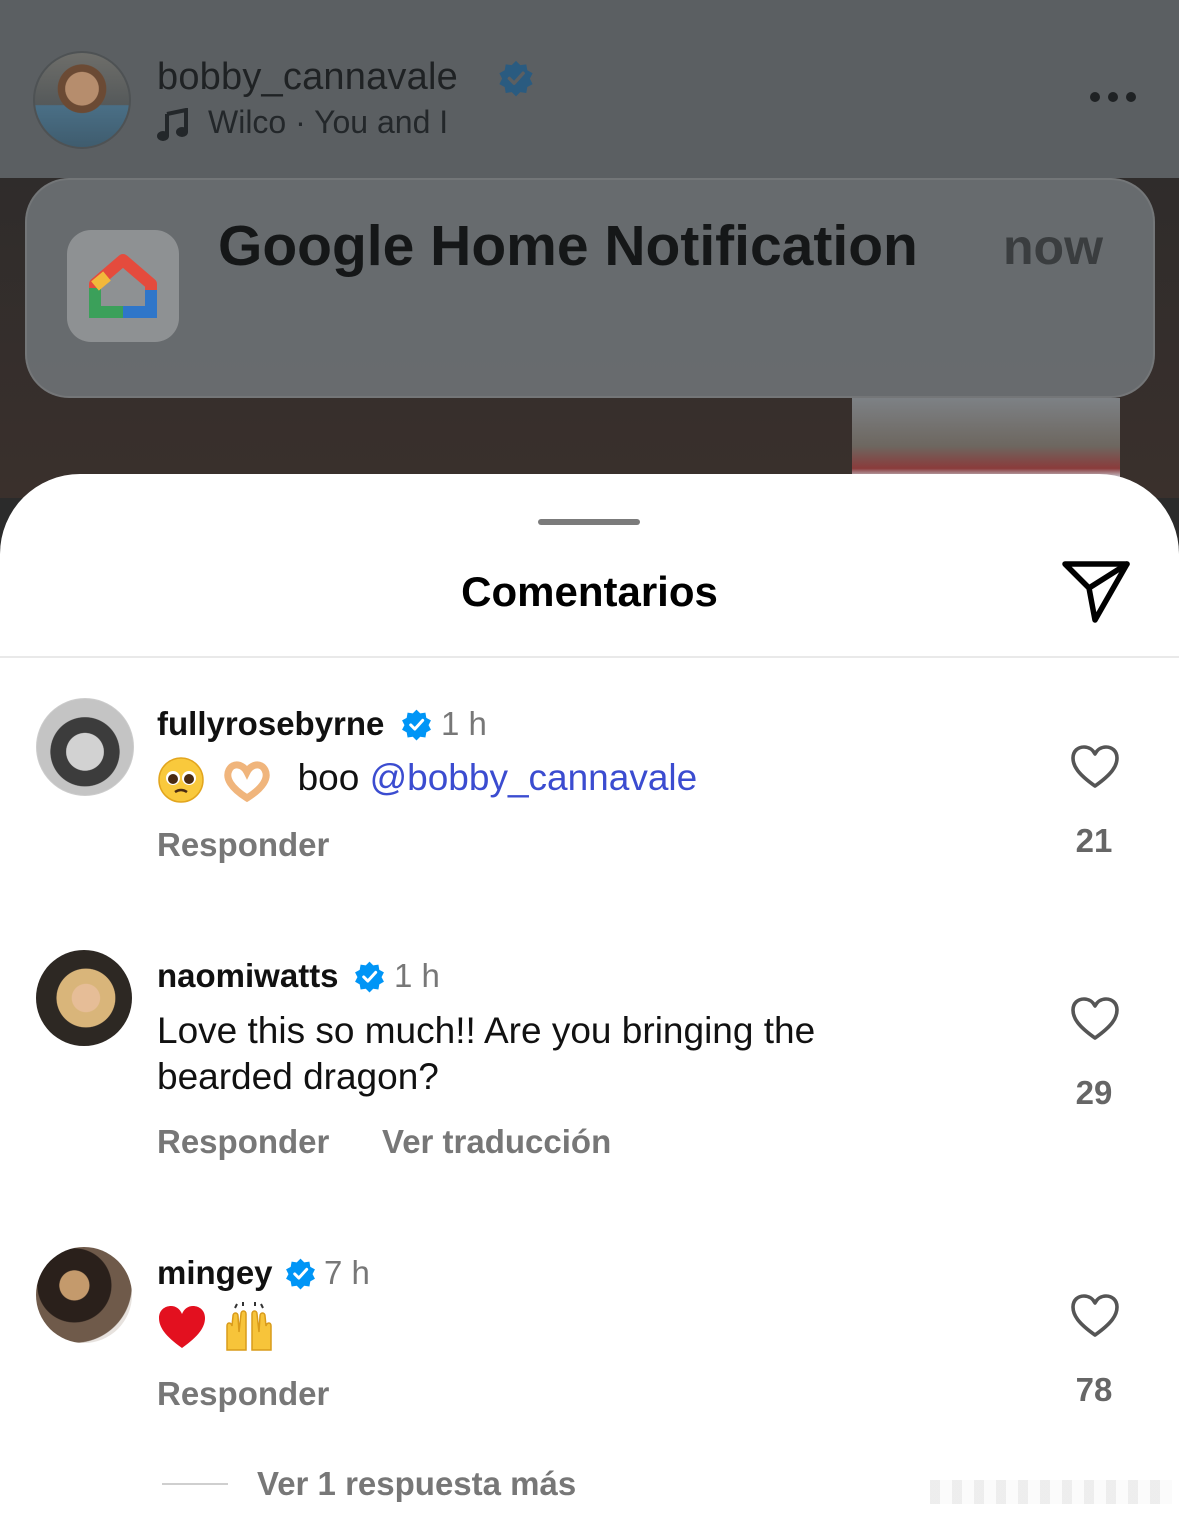 The width and height of the screenshot is (1179, 1534). What do you see at coordinates (182, 1327) in the screenshot?
I see `red-heart-icon` at bounding box center [182, 1327].